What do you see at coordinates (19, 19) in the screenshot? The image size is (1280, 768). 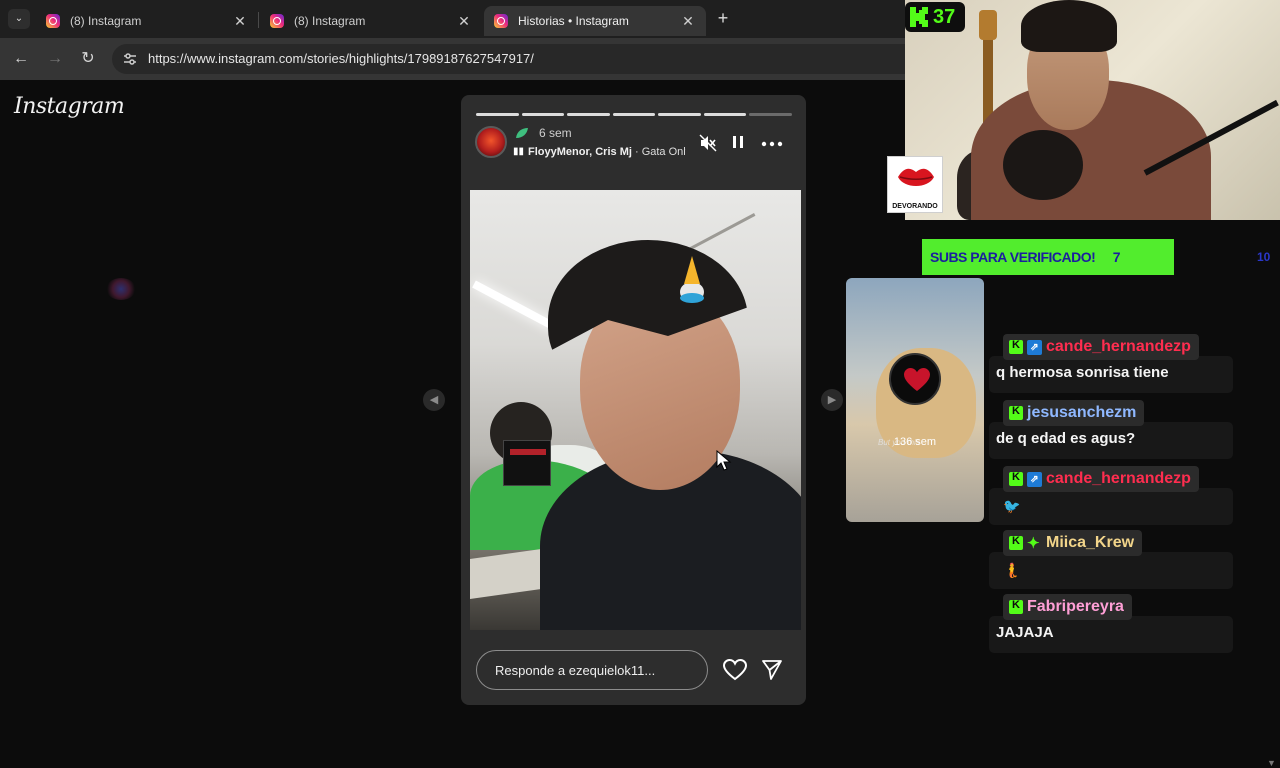 I see `tab-search-dropdown-icon: ⌄` at bounding box center [19, 19].